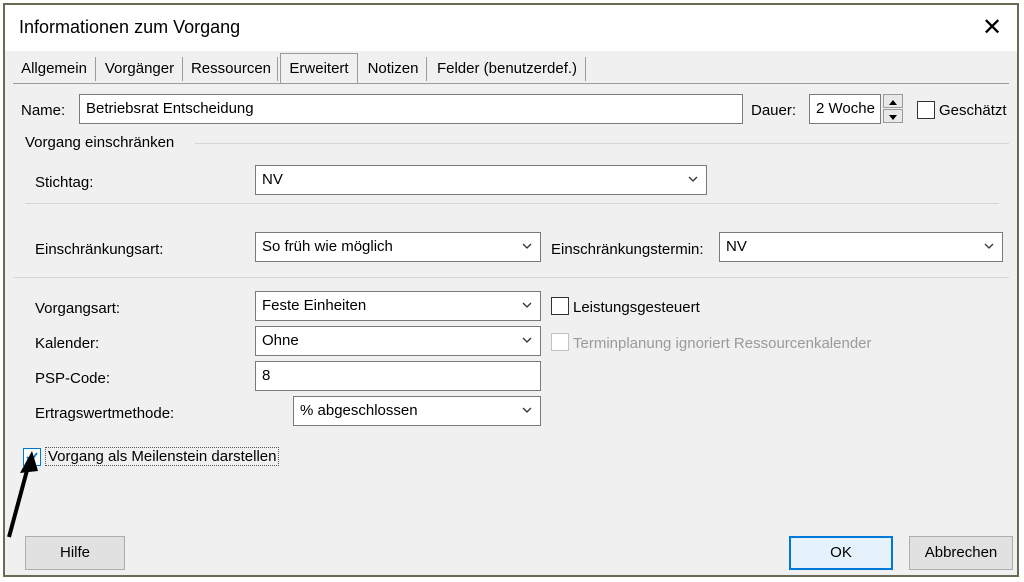  I want to click on deadline-select: NV, so click(481, 180).